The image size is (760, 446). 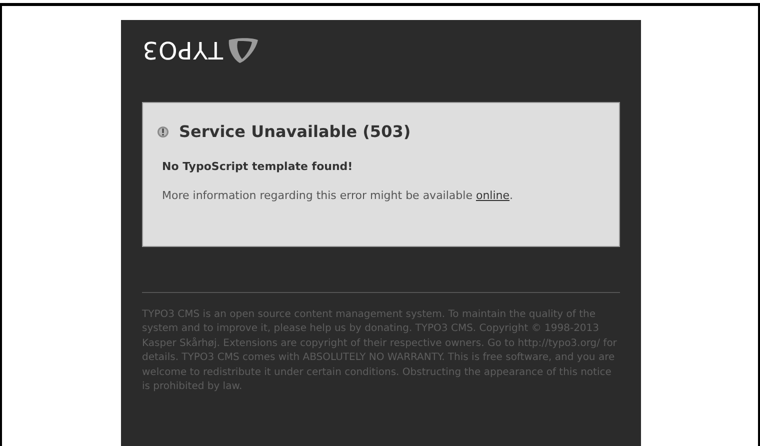 What do you see at coordinates (493, 196) in the screenshot?
I see `online-link: online` at bounding box center [493, 196].